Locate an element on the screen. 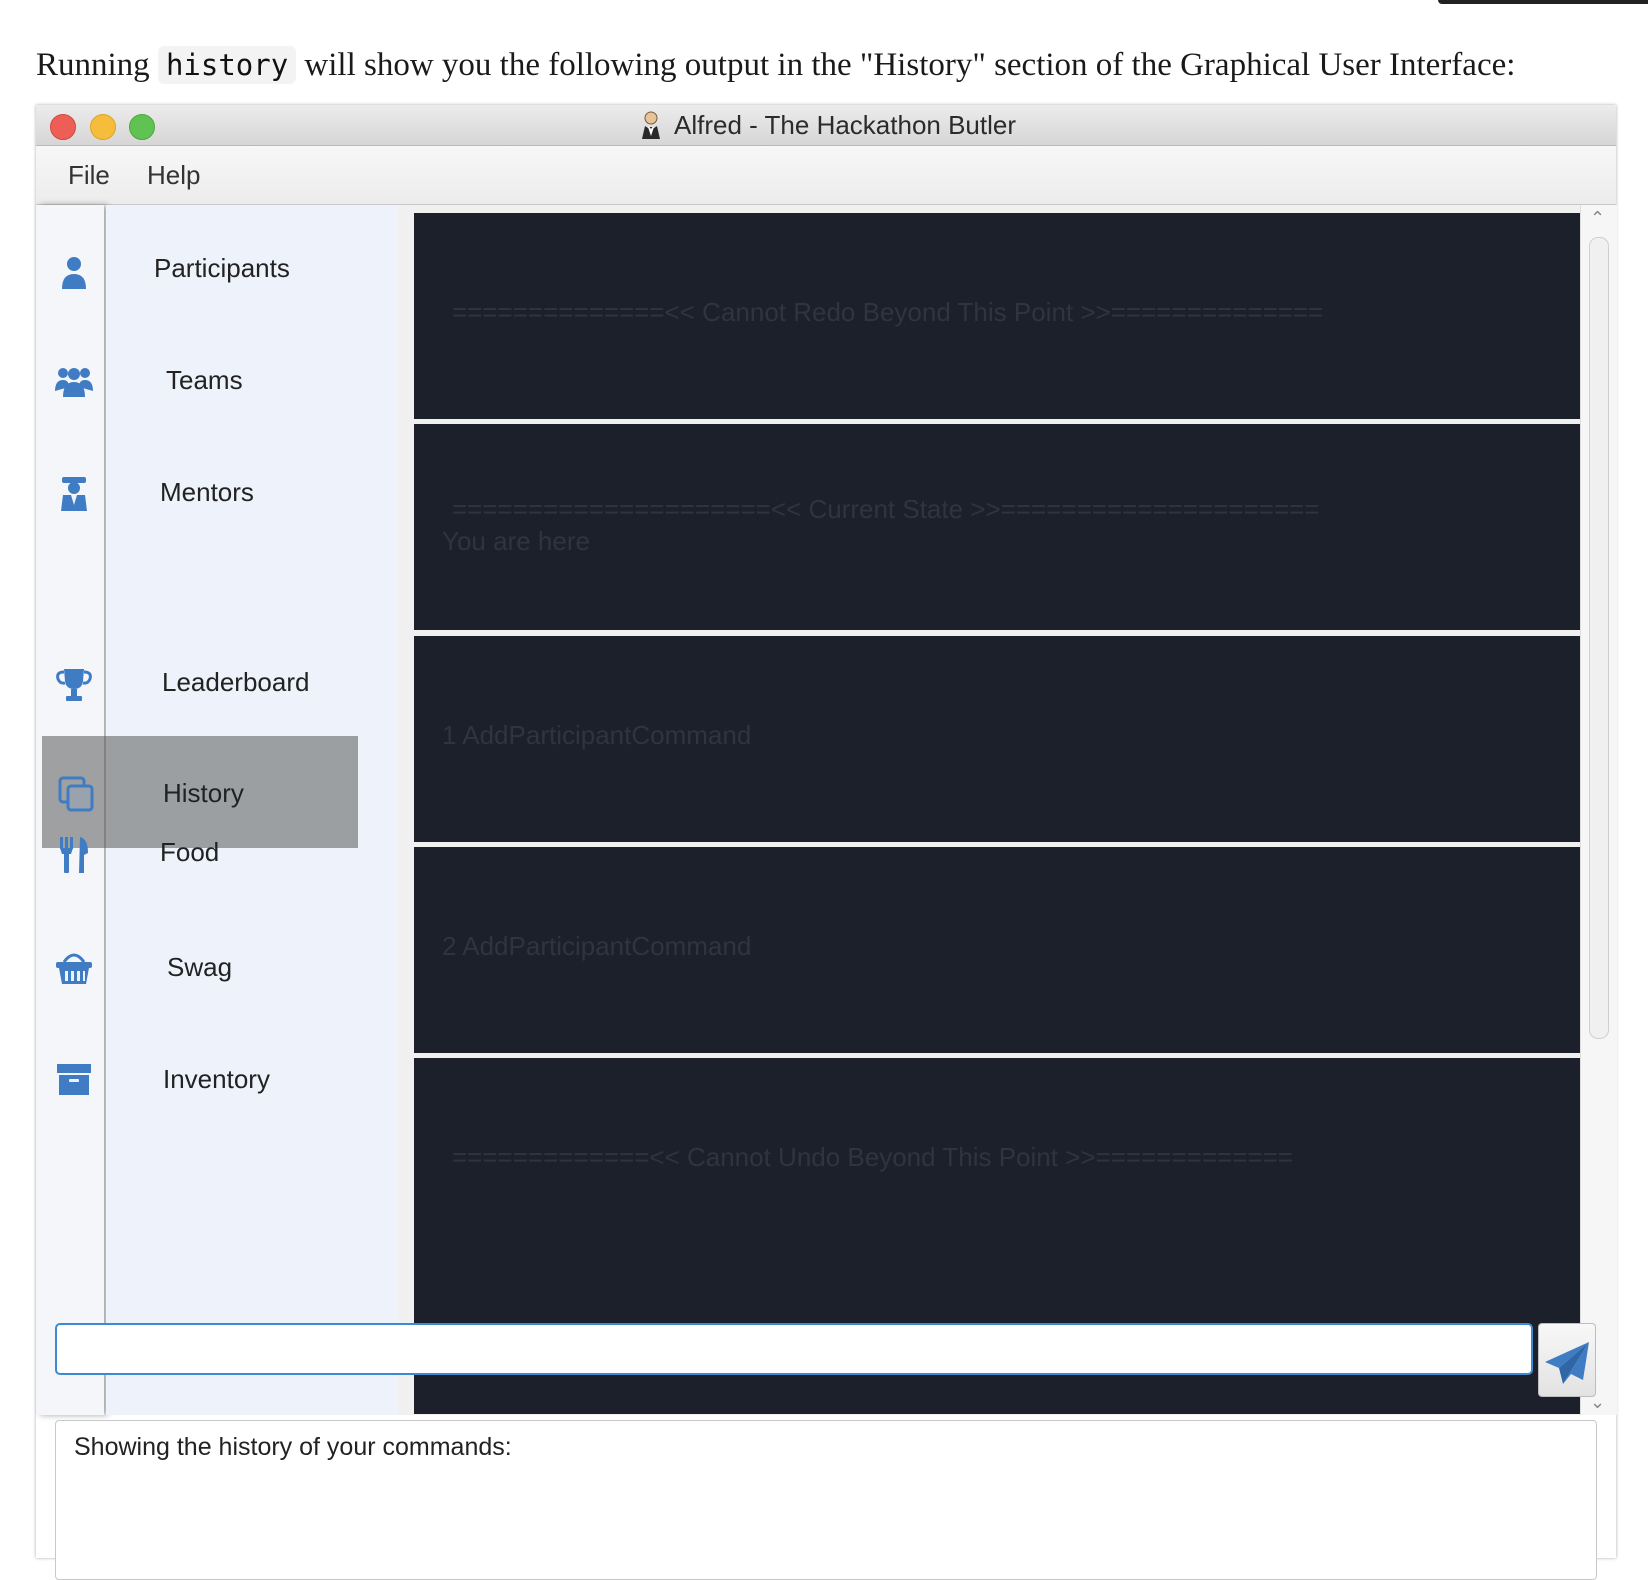 The width and height of the screenshot is (1648, 1580). sidebar-item-mentors: Mentors is located at coordinates (216, 489).